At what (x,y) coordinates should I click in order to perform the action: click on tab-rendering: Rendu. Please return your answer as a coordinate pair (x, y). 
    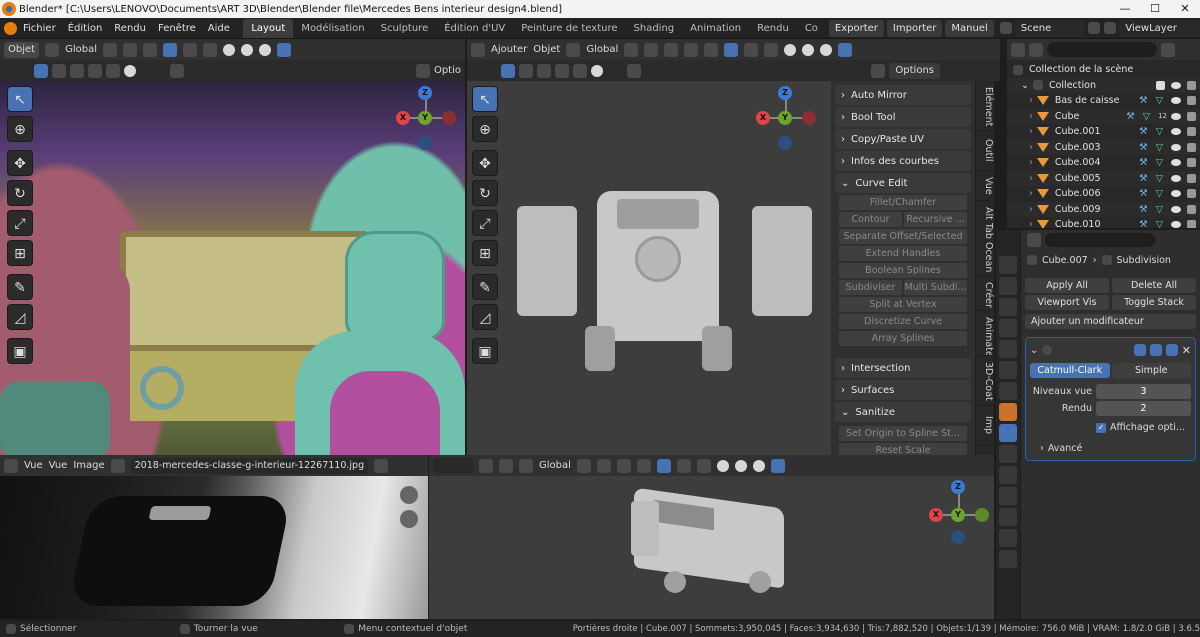
    Looking at the image, I should click on (773, 28).